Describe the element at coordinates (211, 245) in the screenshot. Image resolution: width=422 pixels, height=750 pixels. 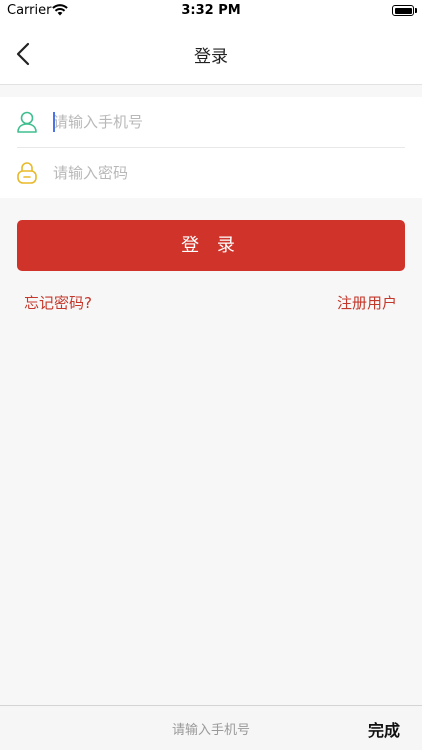
I see `login-button: 登 录` at that location.